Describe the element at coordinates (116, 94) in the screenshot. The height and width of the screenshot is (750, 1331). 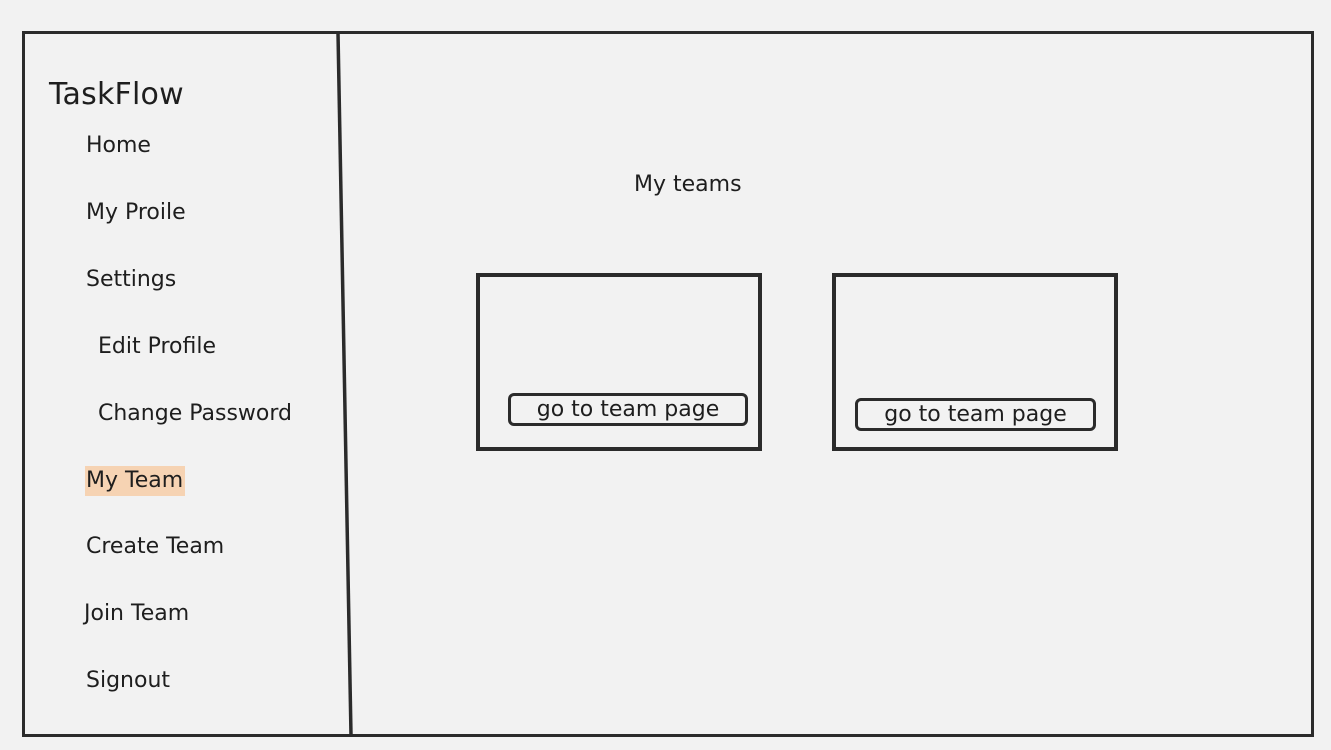
I see `app-brand: TaskFlow` at that location.